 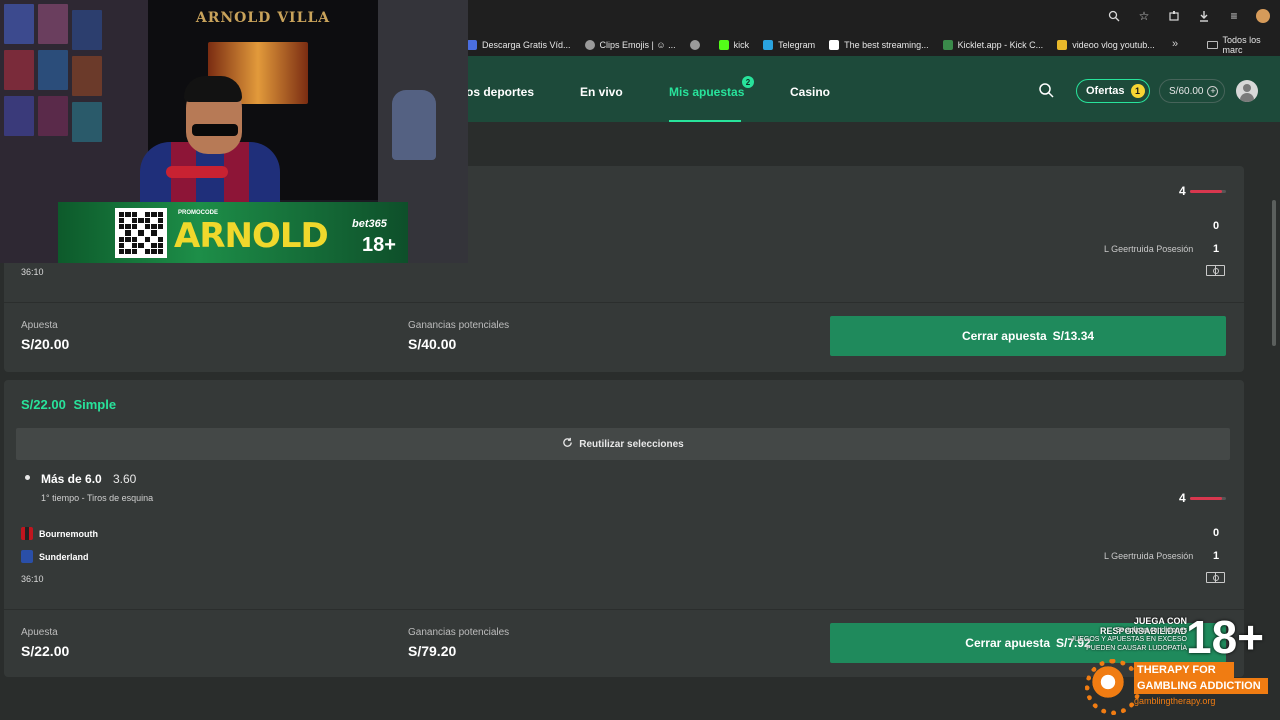 What do you see at coordinates (500, 92) in the screenshot?
I see `nav-sports: os deportes` at bounding box center [500, 92].